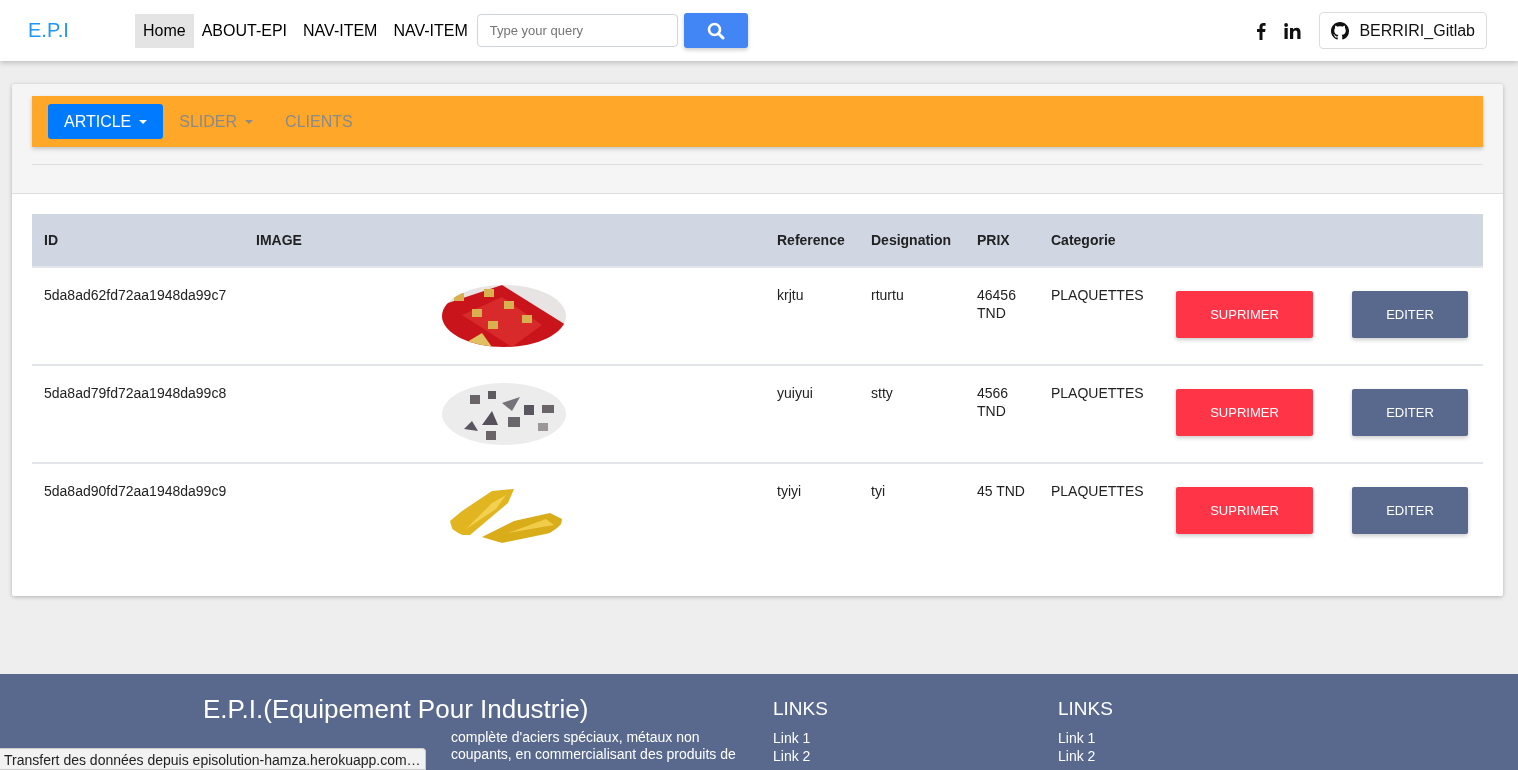  Describe the element at coordinates (1293, 30) in the screenshot. I see `linkedin-icon` at that location.